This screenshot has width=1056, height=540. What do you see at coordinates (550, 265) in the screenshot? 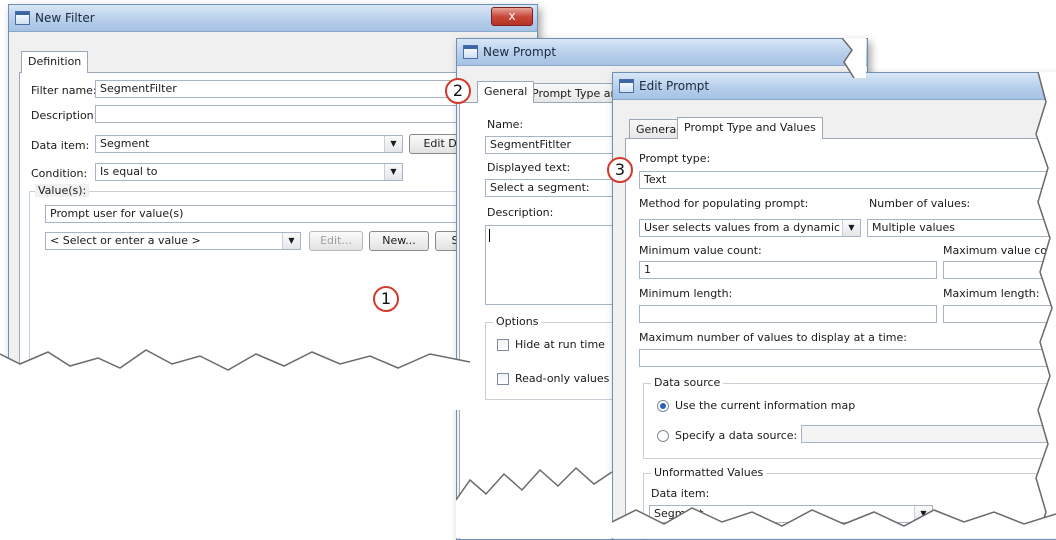
I see `description-textarea` at bounding box center [550, 265].